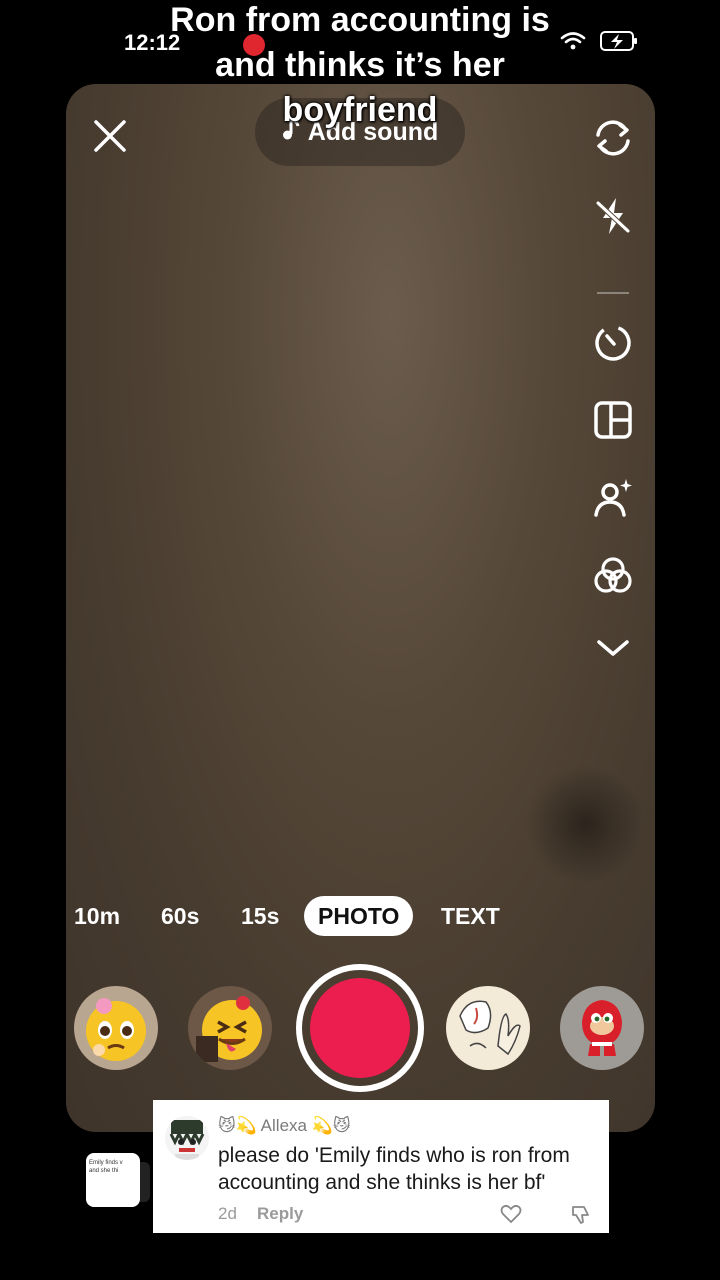 The height and width of the screenshot is (1280, 720). What do you see at coordinates (280, 1214) in the screenshot?
I see `reply-button: Reply` at bounding box center [280, 1214].